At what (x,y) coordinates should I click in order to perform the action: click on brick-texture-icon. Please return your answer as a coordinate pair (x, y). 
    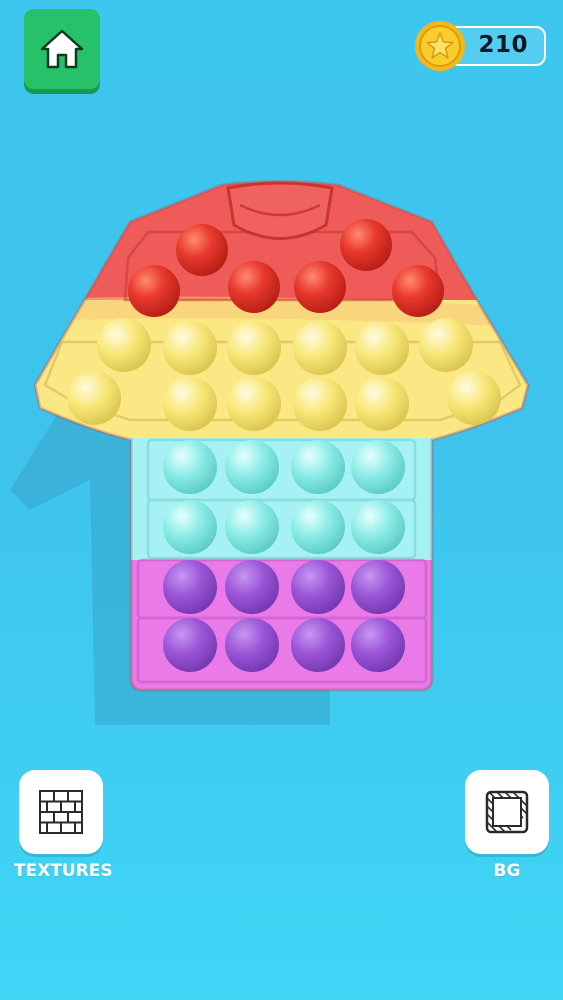
    Looking at the image, I should click on (61, 812).